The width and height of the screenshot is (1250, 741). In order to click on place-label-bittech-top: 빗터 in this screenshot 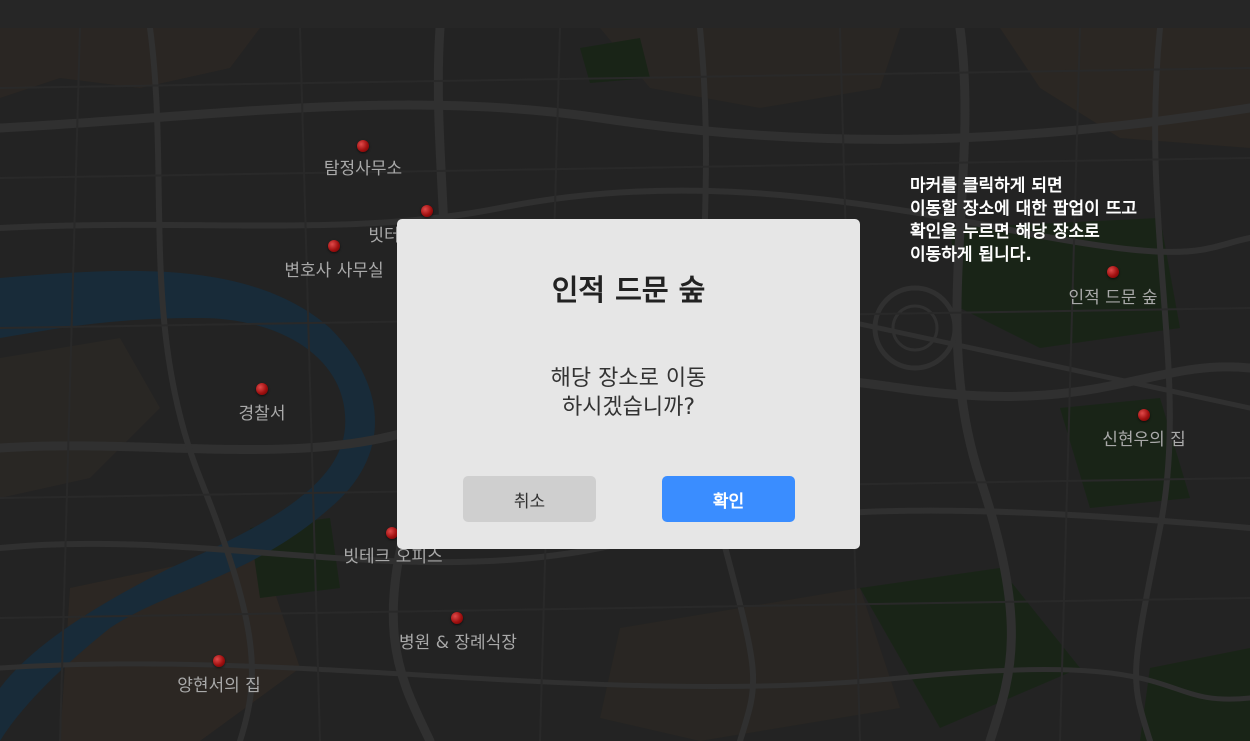, I will do `click(384, 236)`.